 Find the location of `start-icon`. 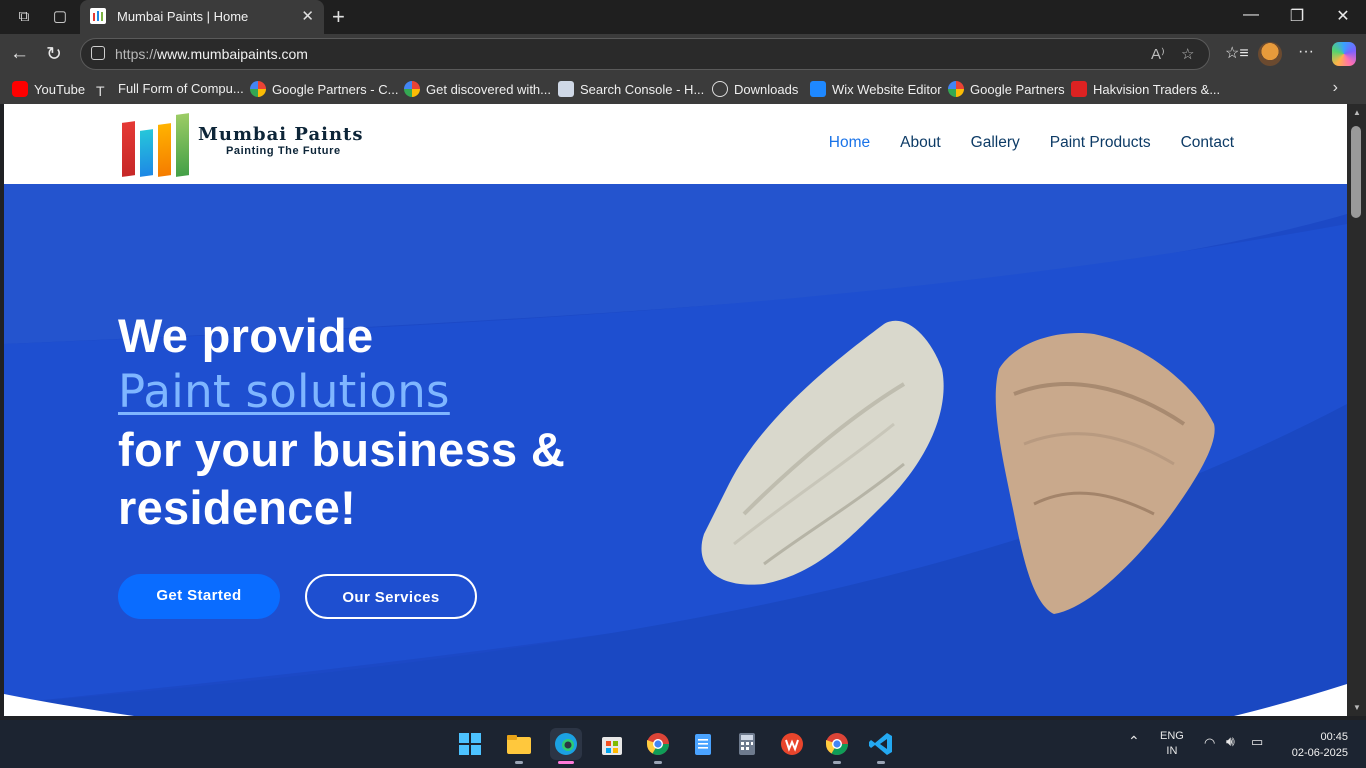

start-icon is located at coordinates (470, 744).